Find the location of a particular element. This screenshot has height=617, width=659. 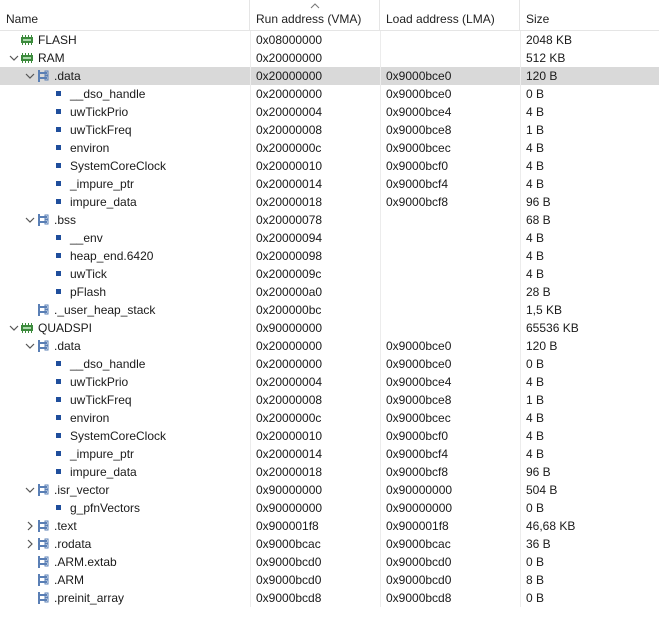

tree-row: .text 0x900001f8 0x900001f8 46,68 KB is located at coordinates (329, 526).